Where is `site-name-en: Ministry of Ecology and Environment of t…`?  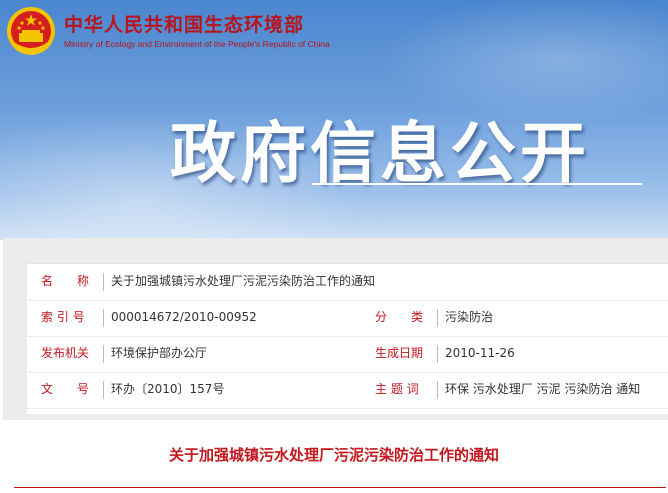 site-name-en: Ministry of Ecology and Environment of t… is located at coordinates (197, 44).